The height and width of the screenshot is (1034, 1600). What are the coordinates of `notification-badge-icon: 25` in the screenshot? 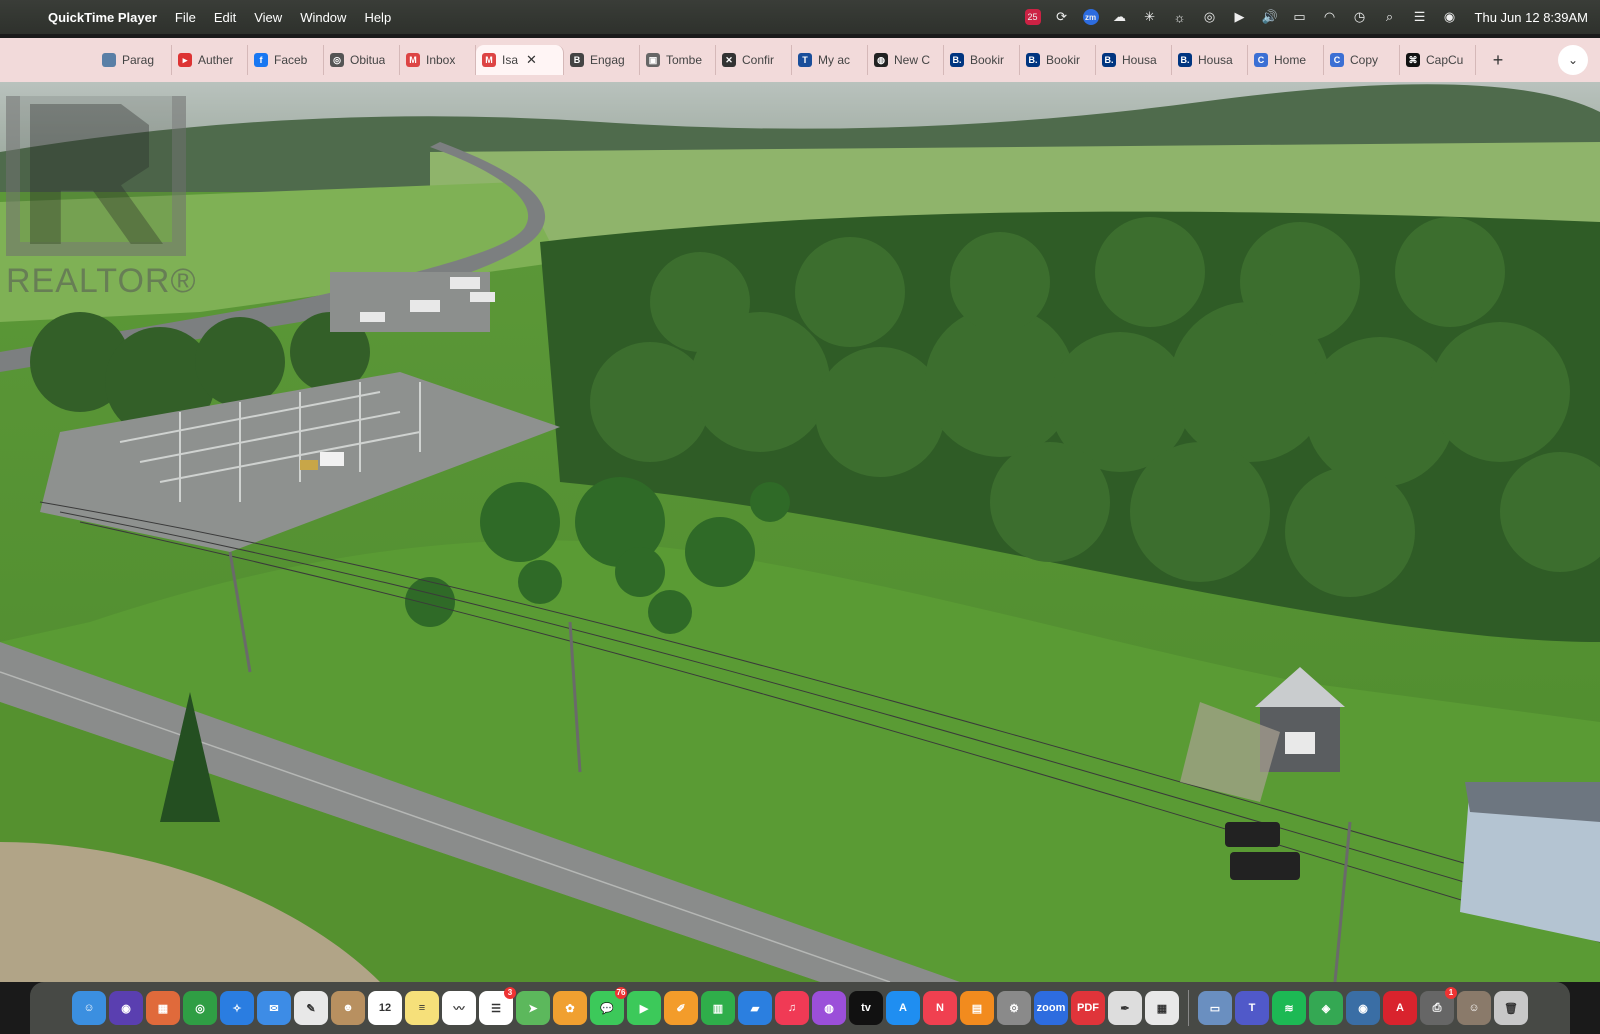 It's located at (1032, 17).